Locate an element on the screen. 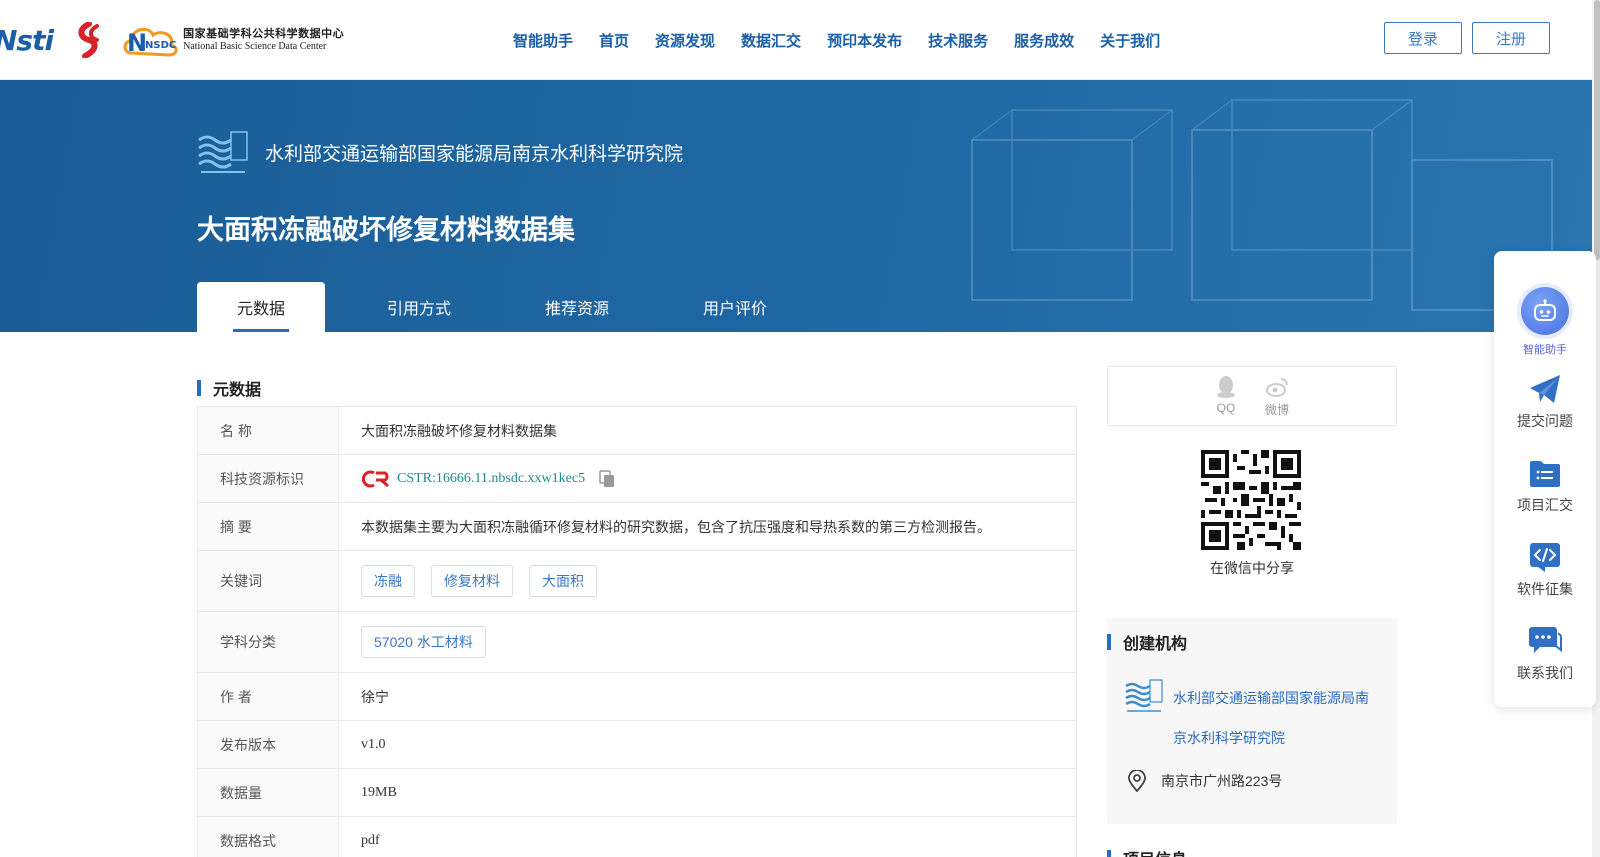 This screenshot has width=1600, height=857. nav-about: 关于我们 is located at coordinates (1130, 40).